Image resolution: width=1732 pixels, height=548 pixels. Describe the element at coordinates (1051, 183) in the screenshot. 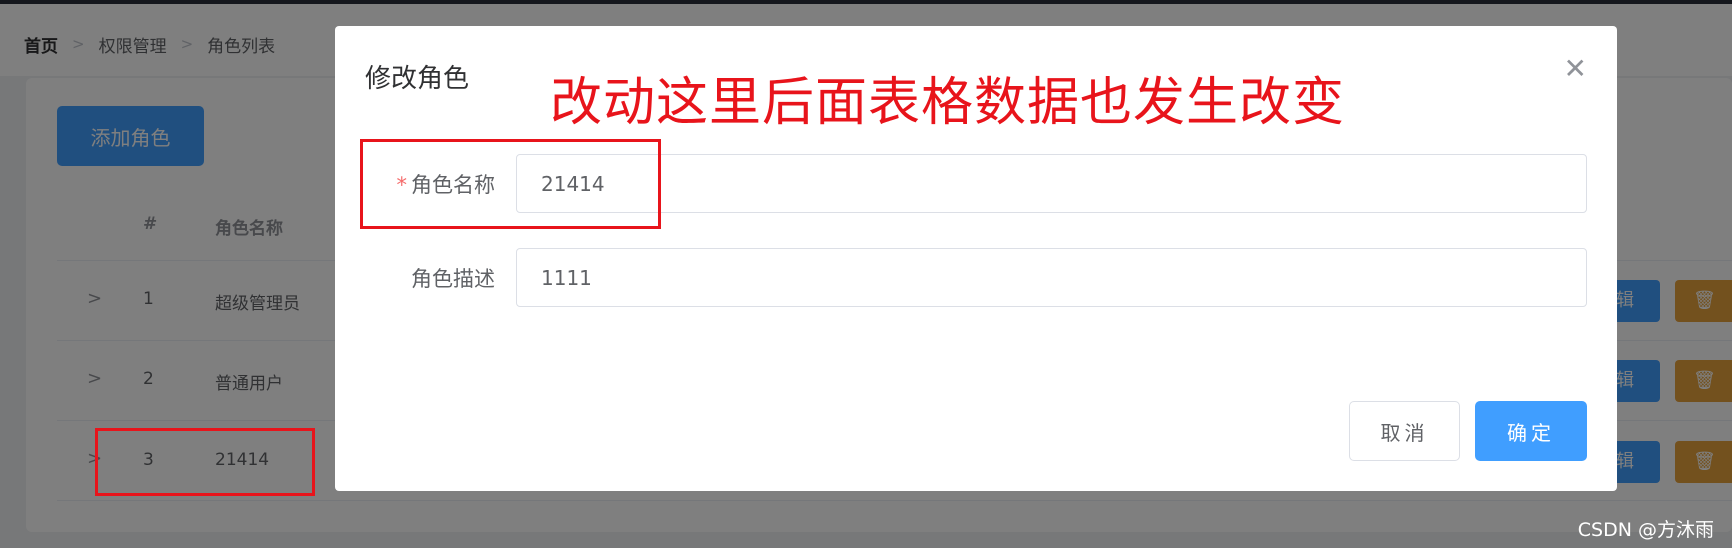

I see `role-name-input` at that location.